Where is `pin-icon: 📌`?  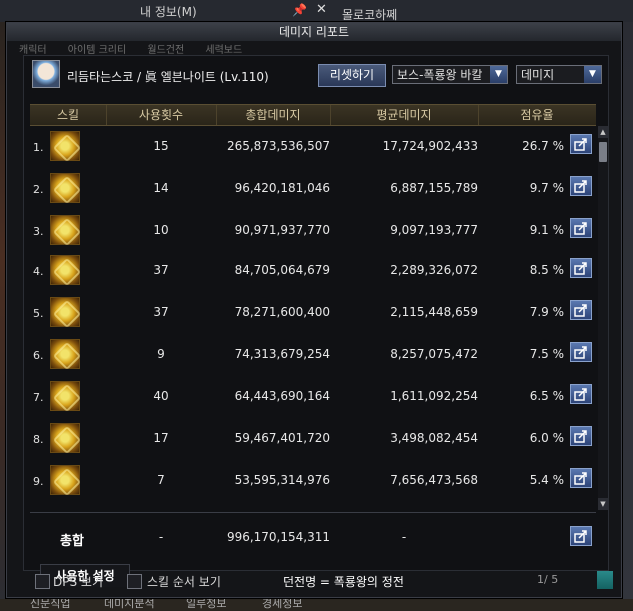 pin-icon: 📌 is located at coordinates (299, 10).